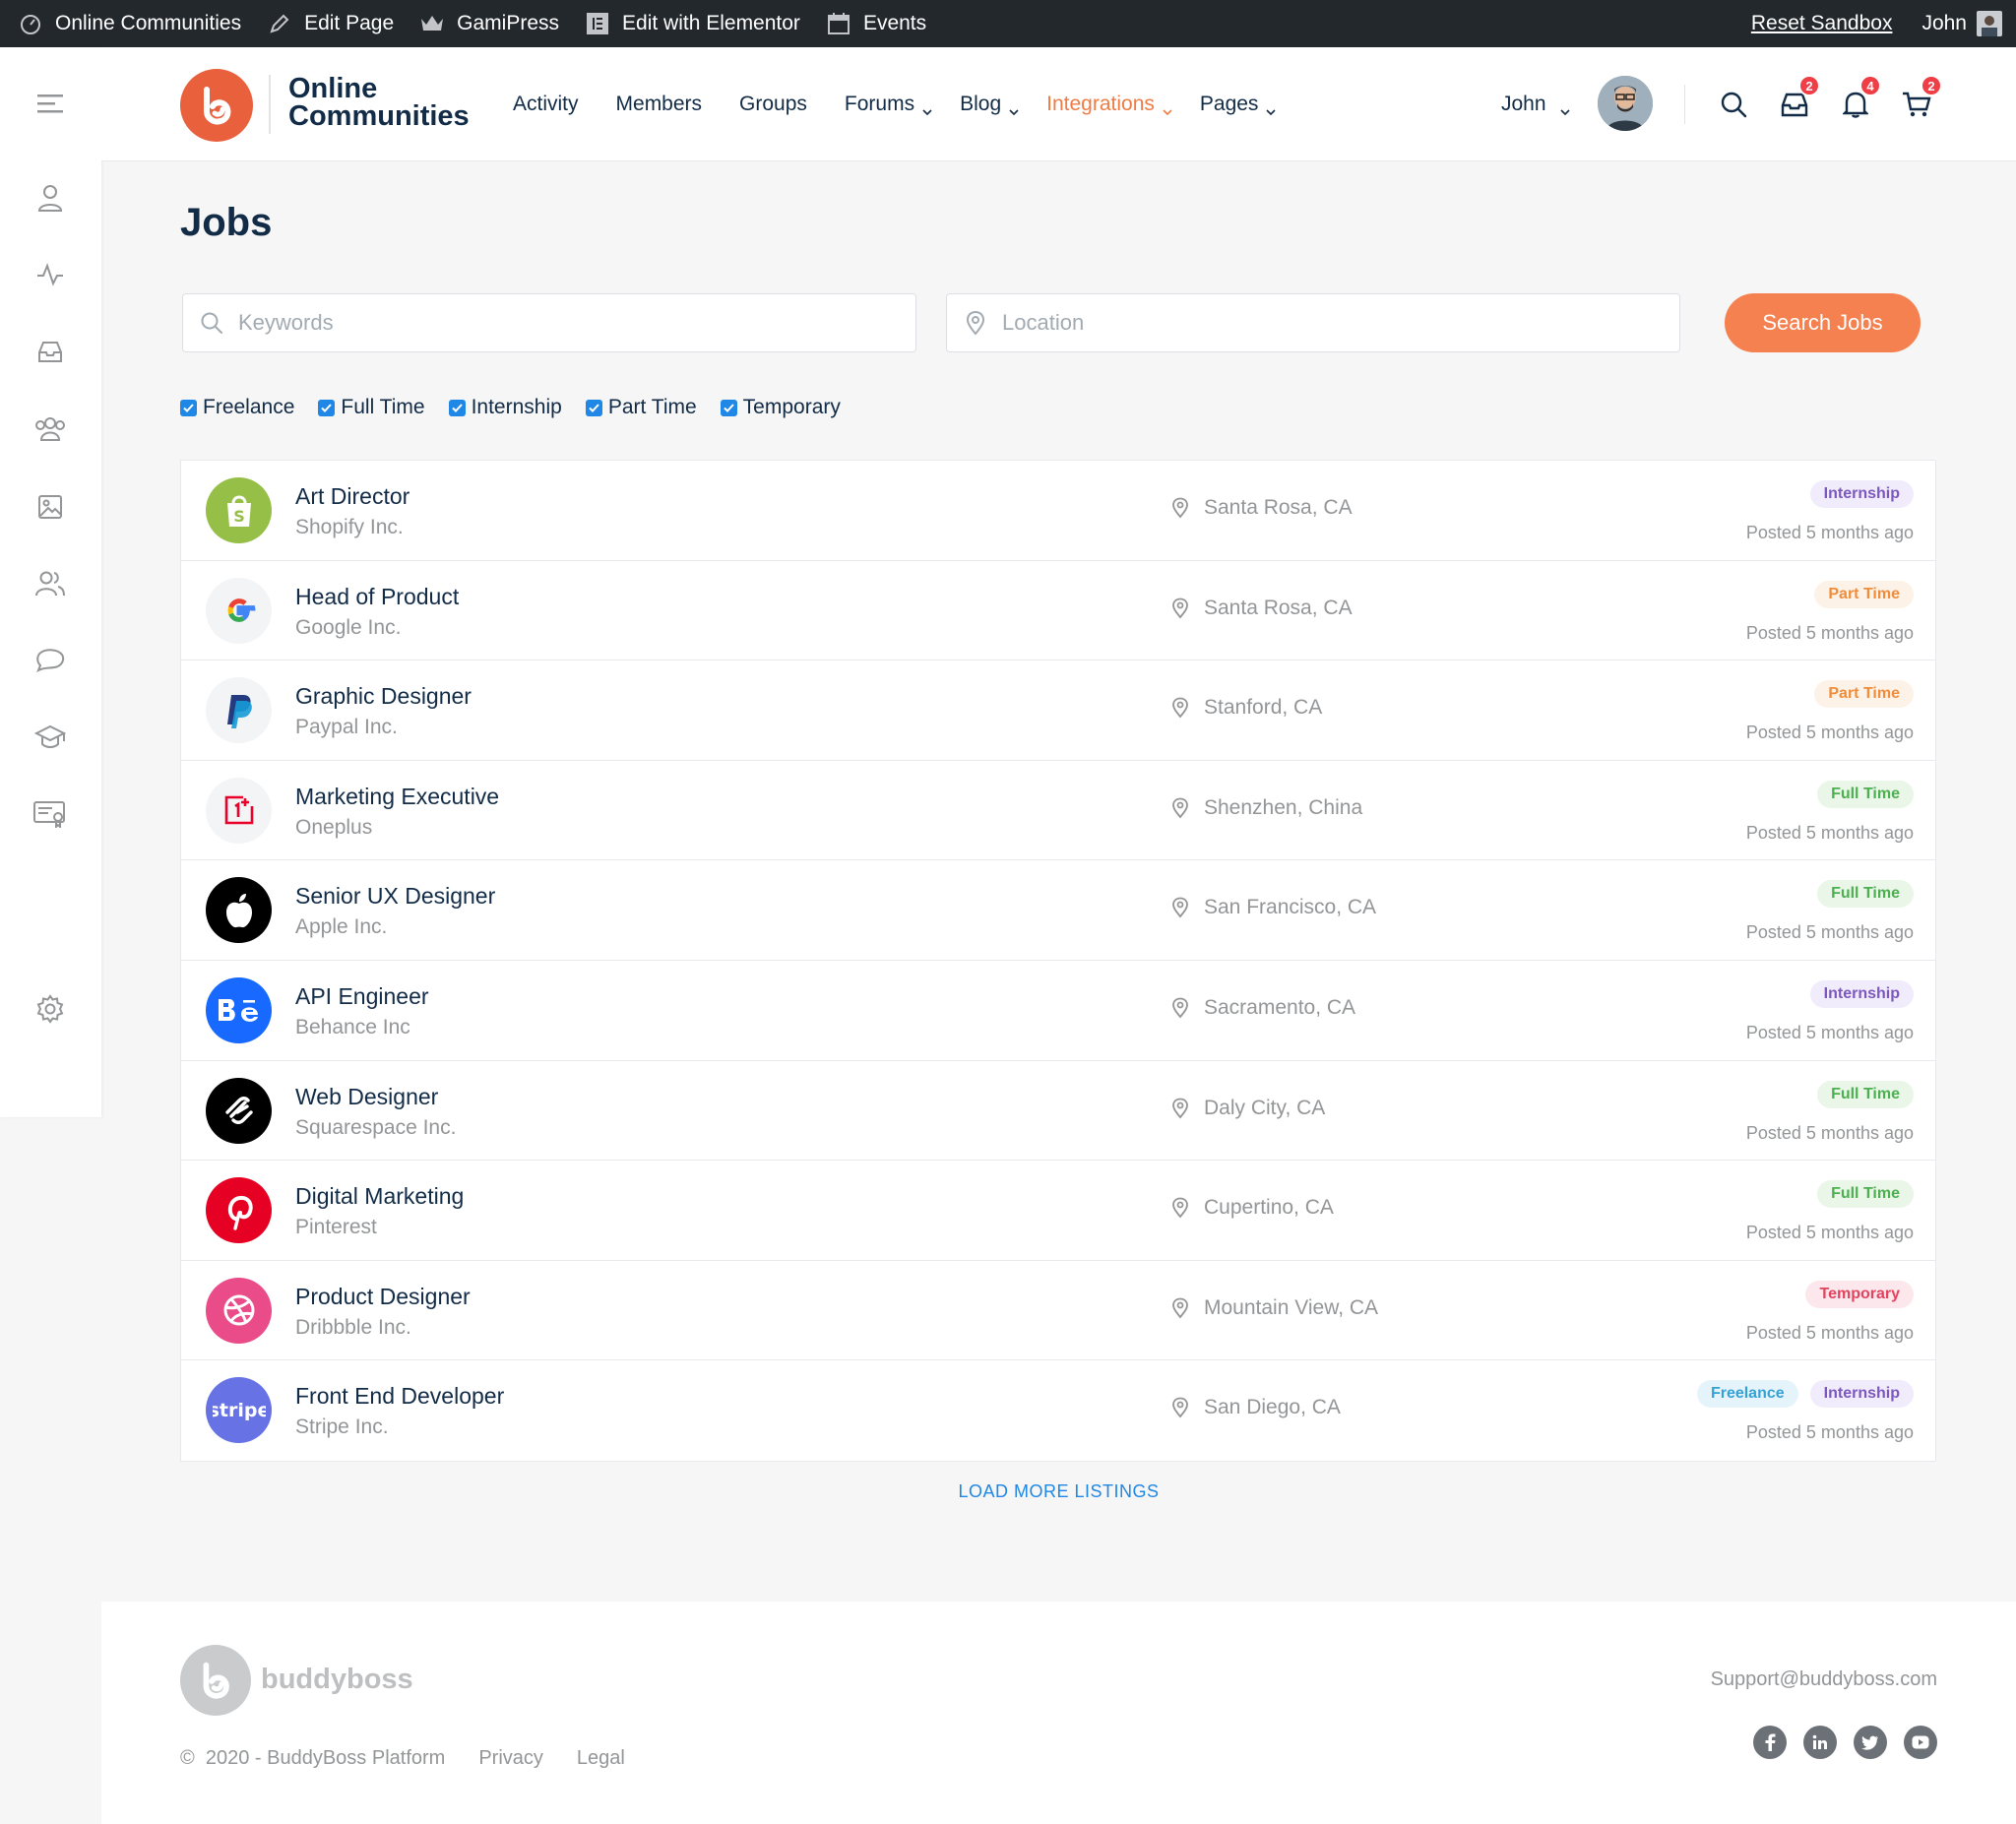 The image size is (2016, 1824). What do you see at coordinates (1327, 323) in the screenshot?
I see `location-input` at bounding box center [1327, 323].